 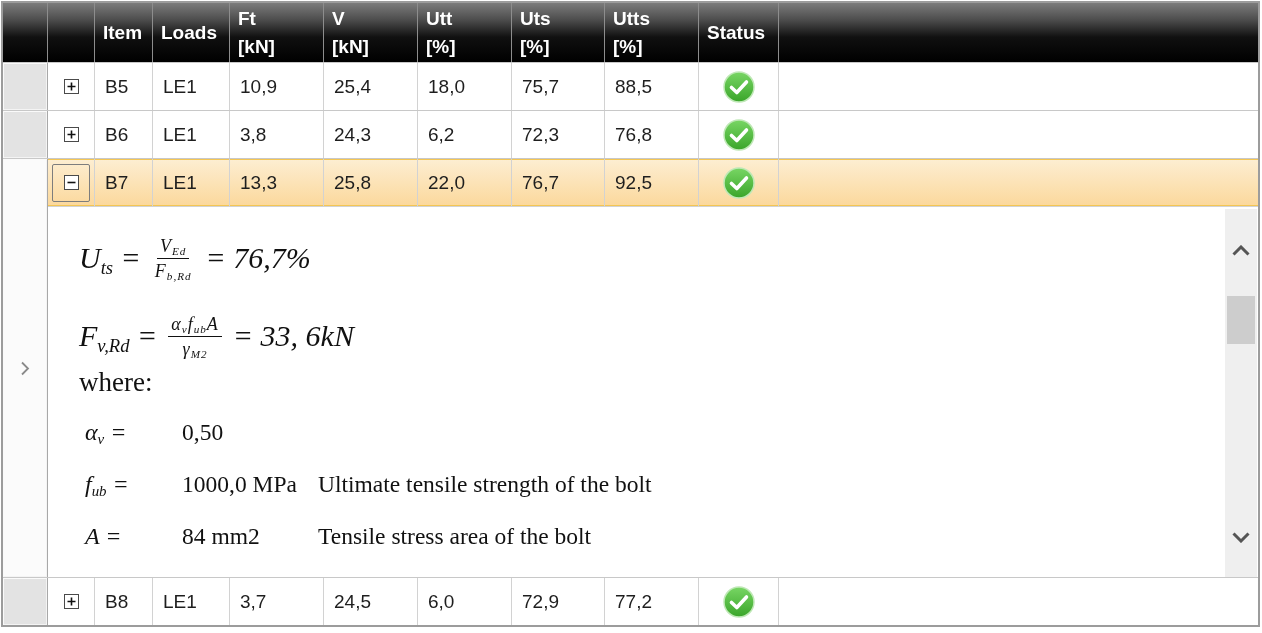 I want to click on table-cell: 6,2, so click(x=465, y=134).